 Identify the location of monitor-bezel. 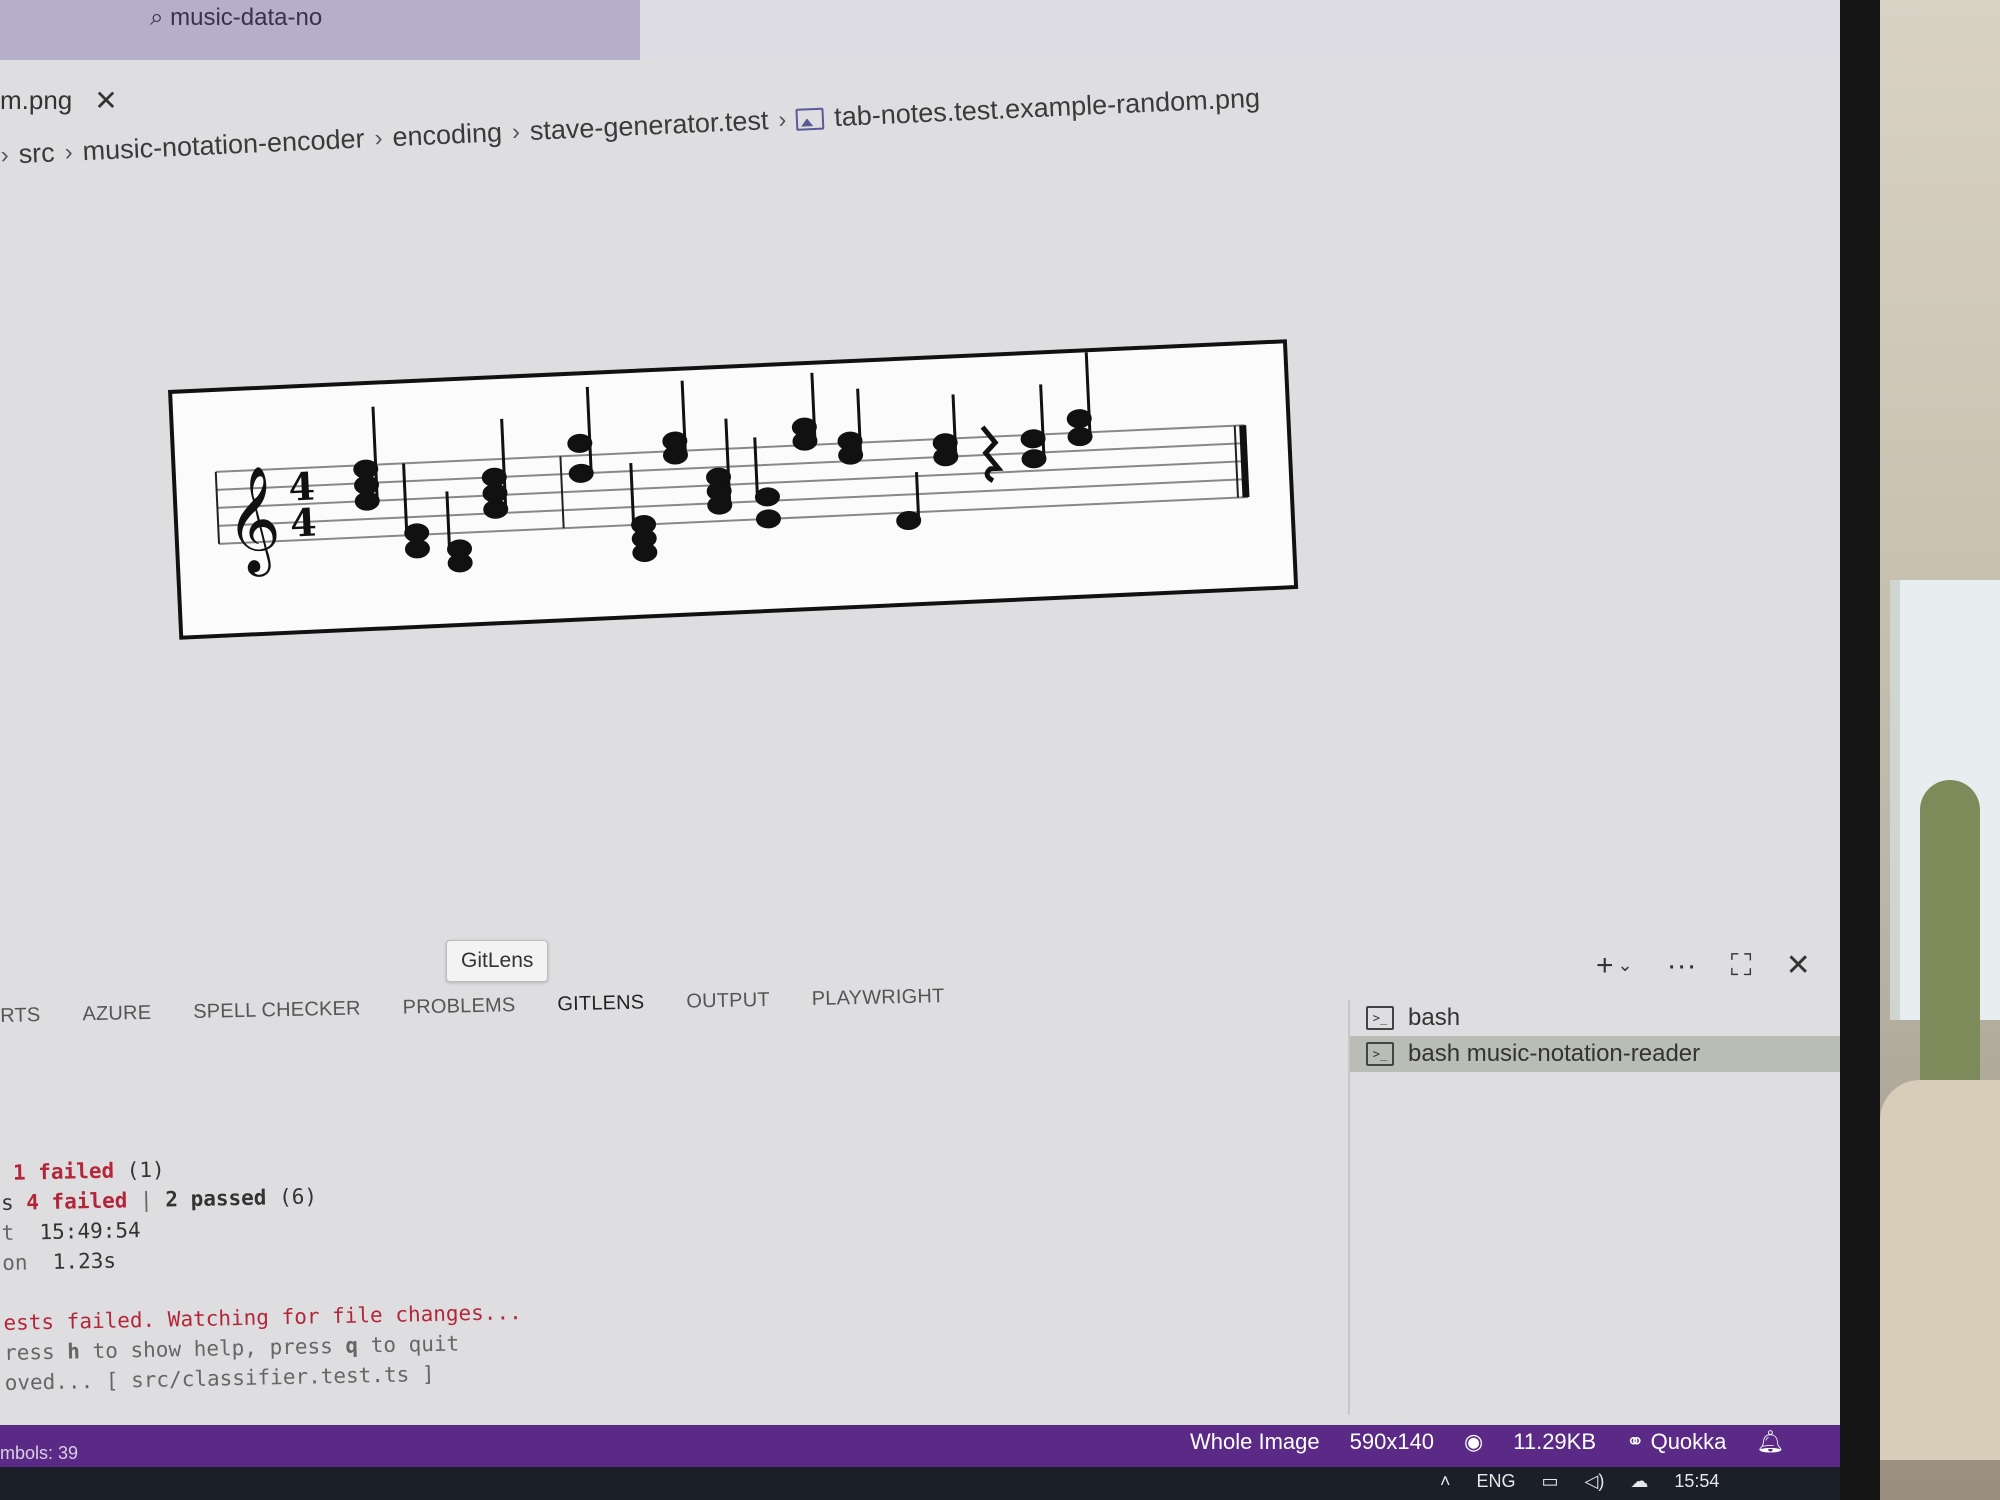
(1860, 750).